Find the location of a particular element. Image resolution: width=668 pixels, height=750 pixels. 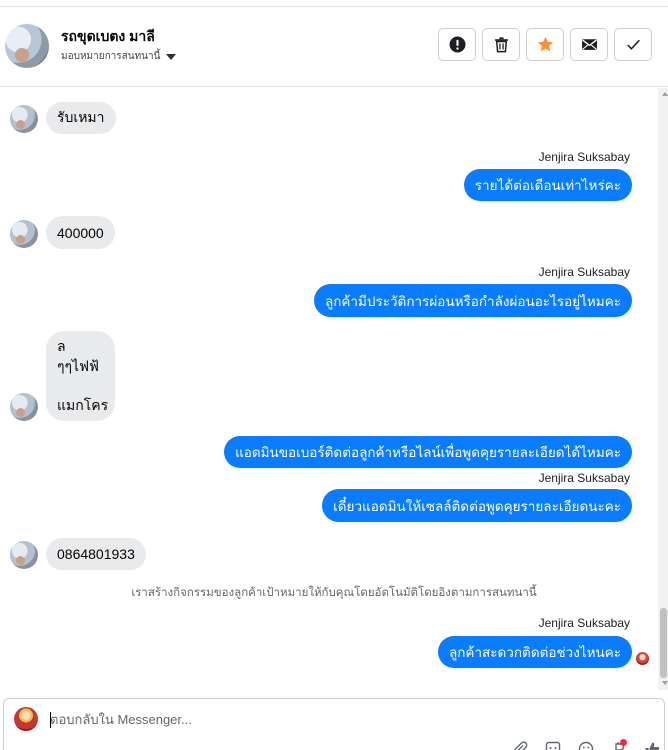

reply-input is located at coordinates (330, 719).